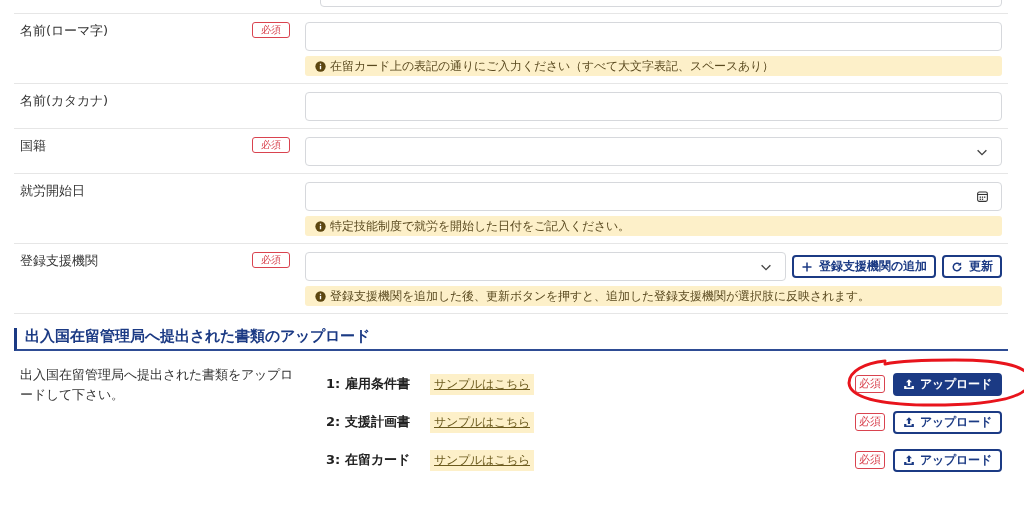 The image size is (1024, 513). What do you see at coordinates (511, 339) in the screenshot?
I see `section-heading: 出入国在留管理局へ提出された書類のアップロード` at bounding box center [511, 339].